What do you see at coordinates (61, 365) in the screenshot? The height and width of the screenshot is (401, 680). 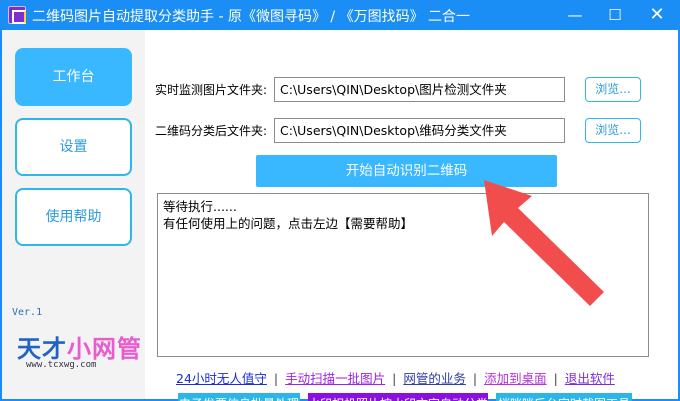 I see `brand-url: www.tcxwg.com` at bounding box center [61, 365].